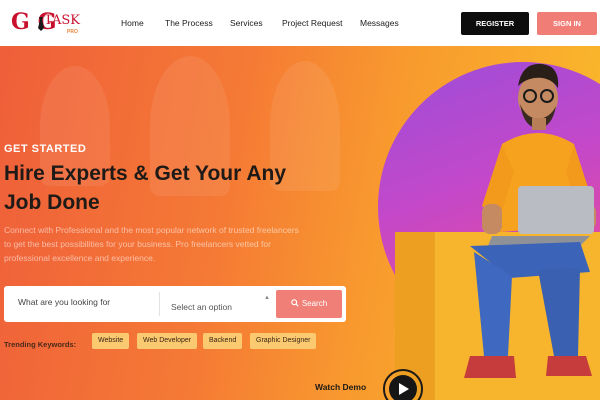  Describe the element at coordinates (45, 149) in the screenshot. I see `hero-eyebrow: GET STARTED` at that location.